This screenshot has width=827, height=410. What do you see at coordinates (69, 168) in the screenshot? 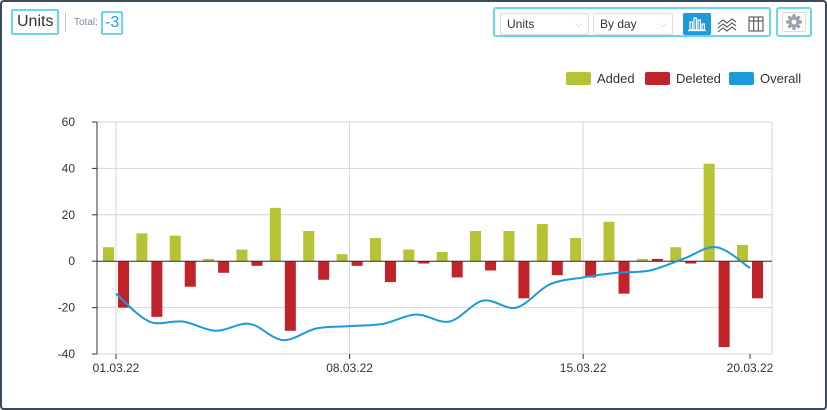
I see `y-tick-label: 40` at bounding box center [69, 168].